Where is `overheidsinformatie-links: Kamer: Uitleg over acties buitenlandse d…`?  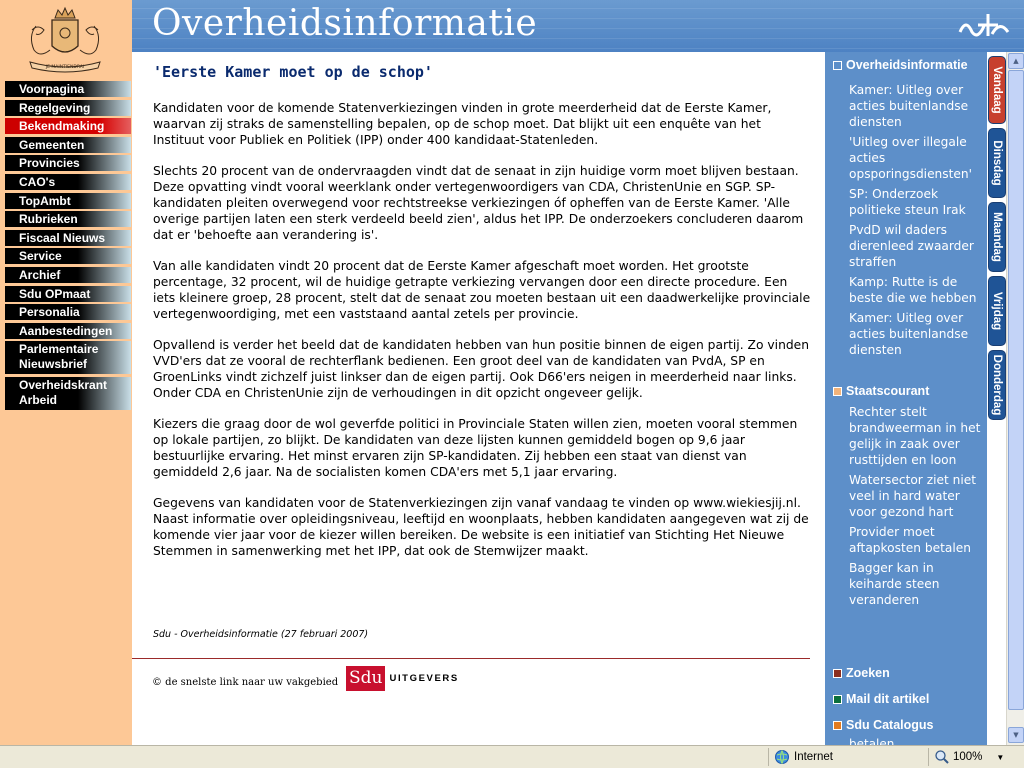
overheidsinformatie-links: Kamer: Uitleg over acties buitenlandse d… is located at coordinates (917, 222).